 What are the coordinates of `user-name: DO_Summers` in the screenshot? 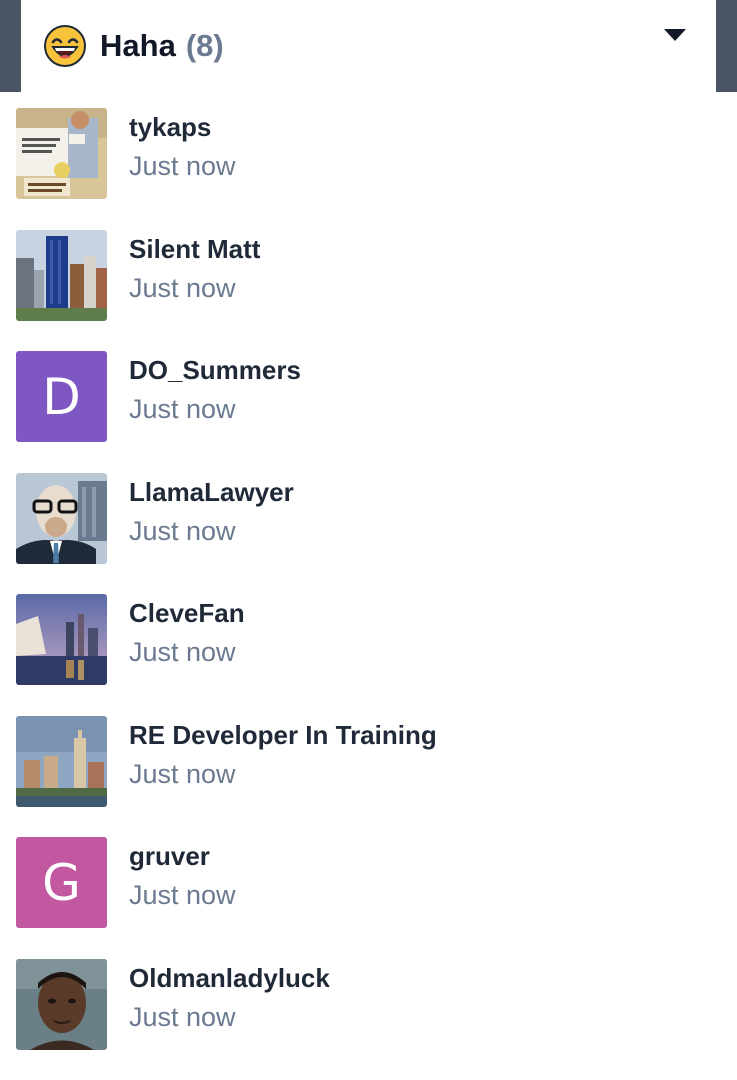 It's located at (215, 370).